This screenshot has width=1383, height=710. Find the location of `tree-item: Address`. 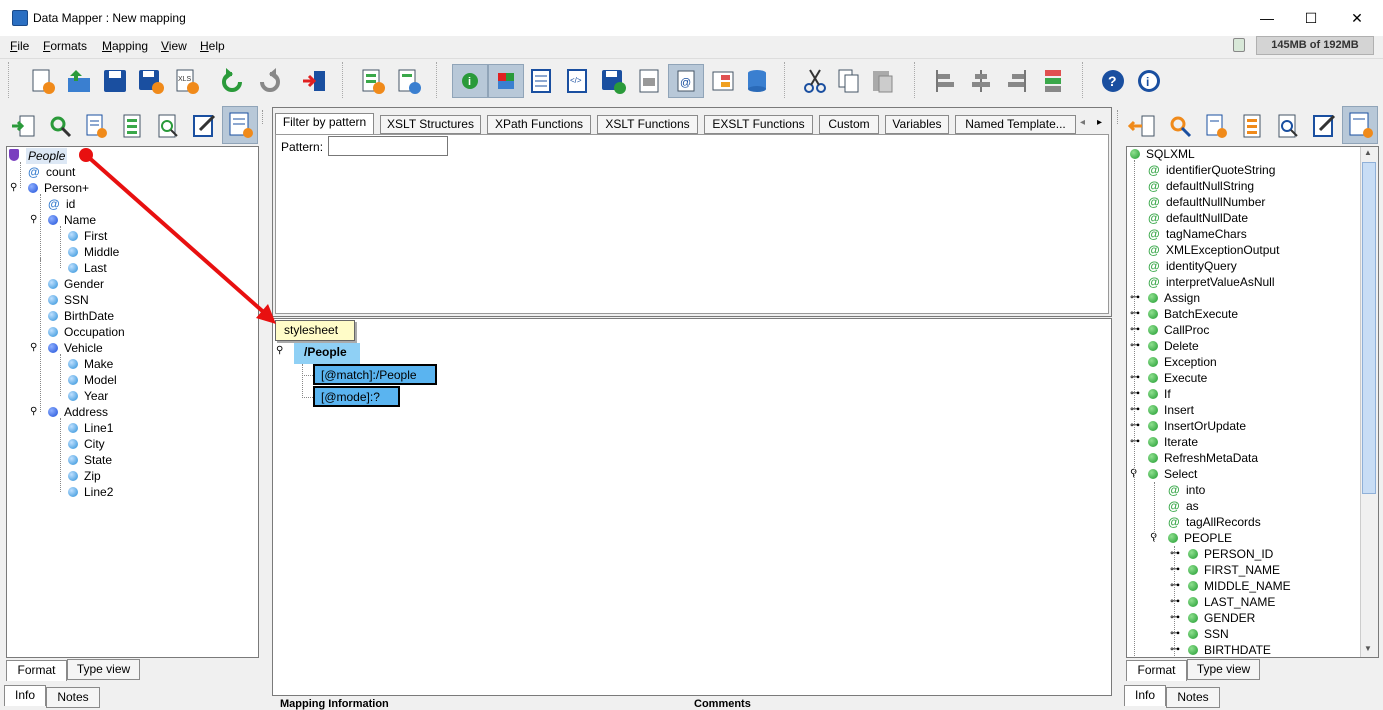

tree-item: Address is located at coordinates (78, 412).